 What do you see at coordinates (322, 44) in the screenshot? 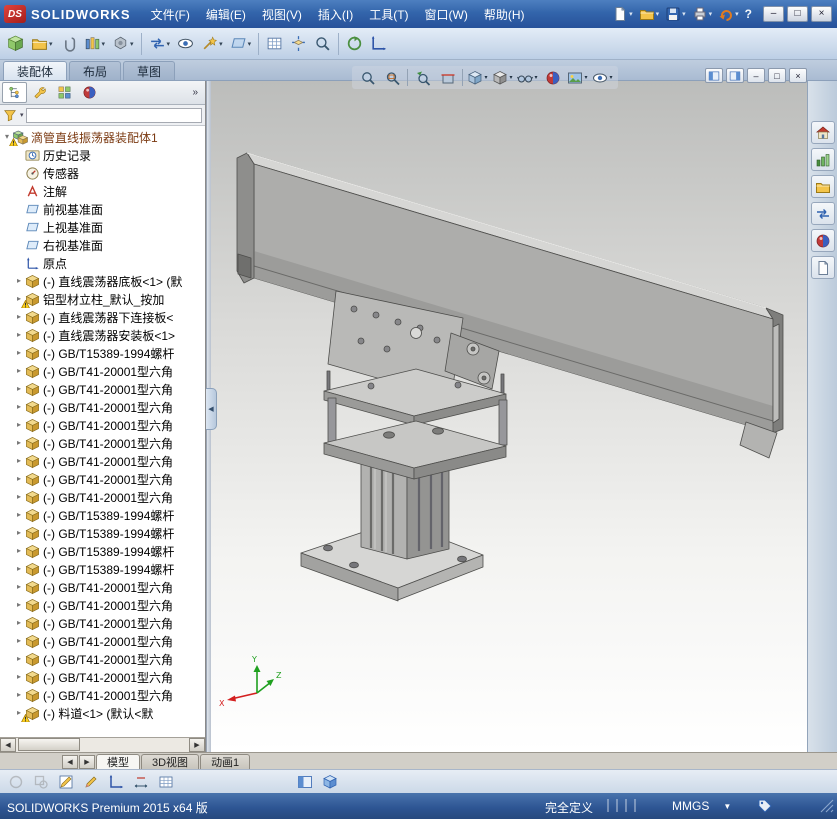
I see `interference-detection-icon` at bounding box center [322, 44].